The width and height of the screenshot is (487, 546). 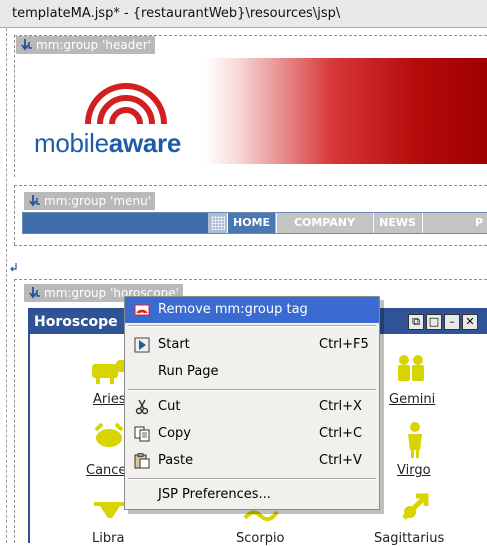 What do you see at coordinates (174, 344) in the screenshot?
I see `menu-item-label: Start` at bounding box center [174, 344].